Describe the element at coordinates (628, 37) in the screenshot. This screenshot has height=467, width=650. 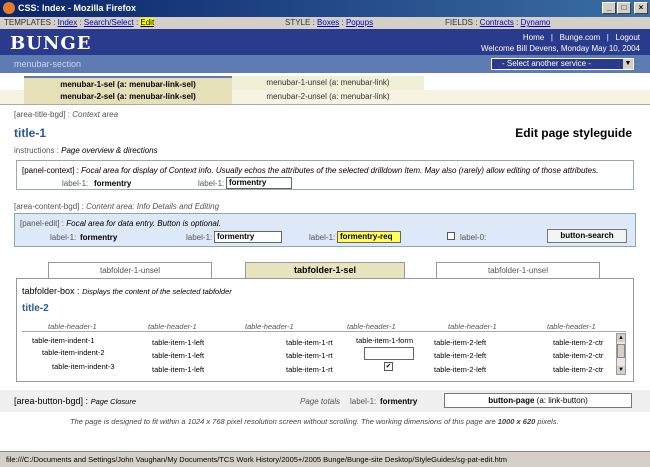
I see `header-link-logout: Logout` at that location.